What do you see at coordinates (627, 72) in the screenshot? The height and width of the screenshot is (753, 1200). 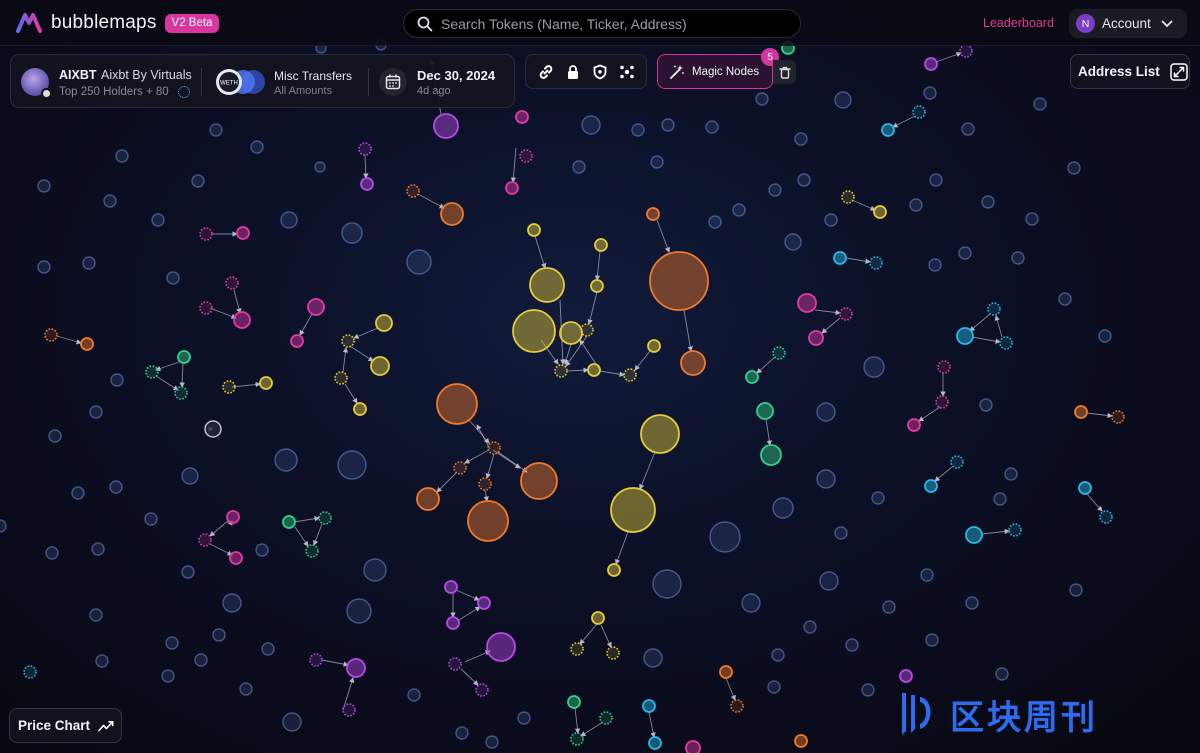 I see `cluster-button` at bounding box center [627, 72].